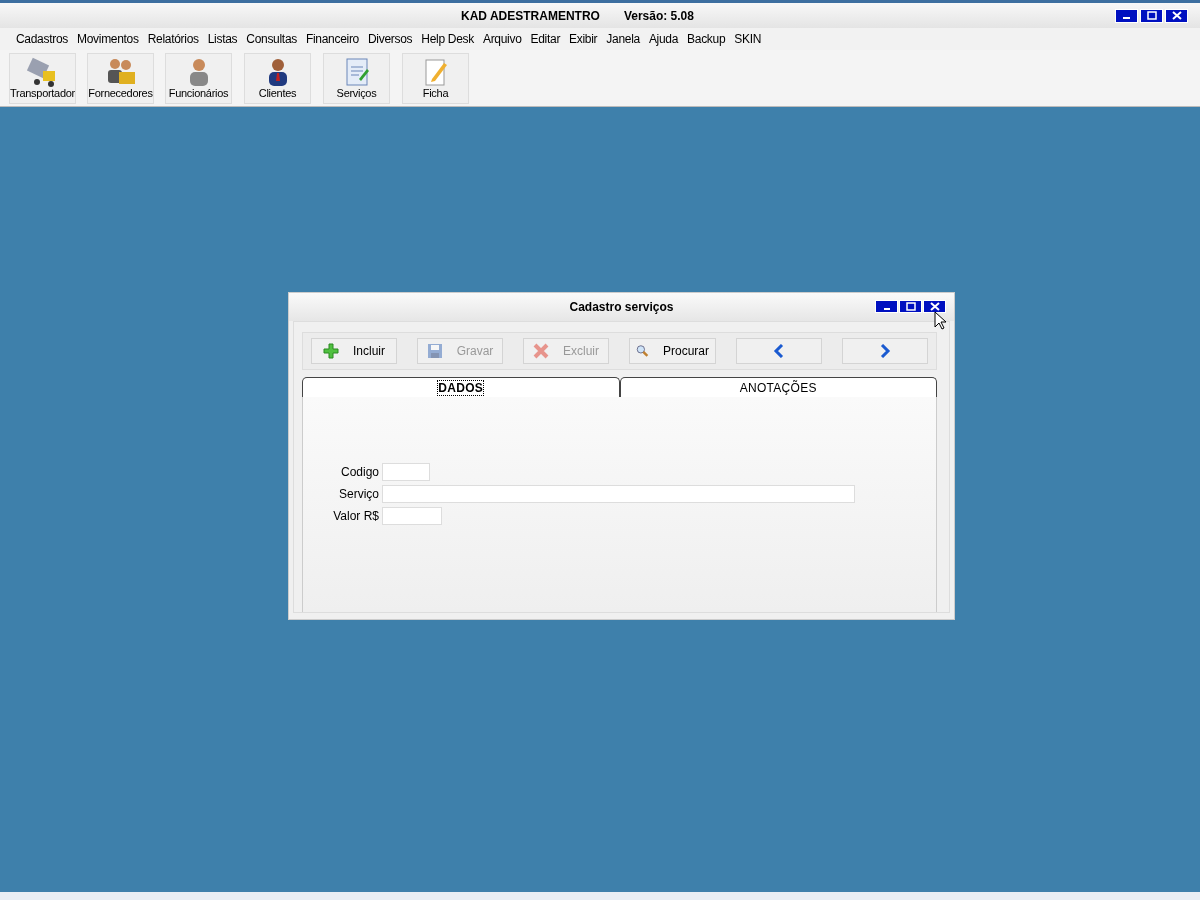 This screenshot has height=900, width=1200. I want to click on menu-item: Consultas, so click(271, 39).